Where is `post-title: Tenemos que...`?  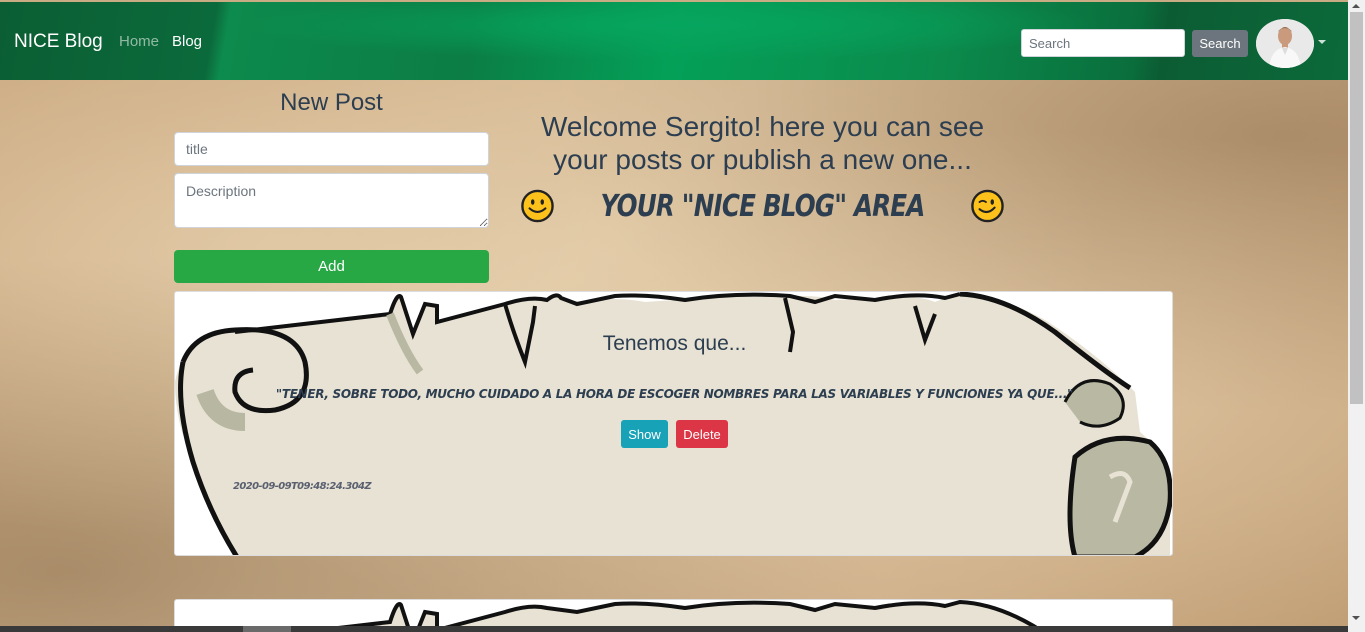 post-title: Tenemos que... is located at coordinates (674, 343).